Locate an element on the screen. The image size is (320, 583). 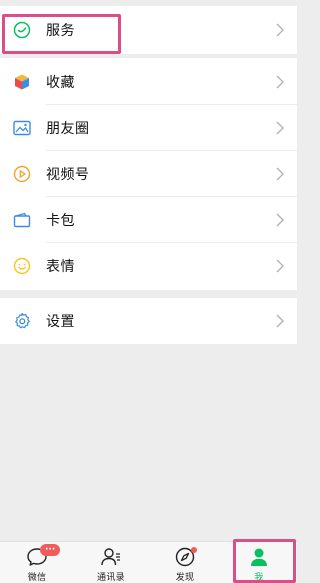
favorites-cube-icon is located at coordinates (22, 82).